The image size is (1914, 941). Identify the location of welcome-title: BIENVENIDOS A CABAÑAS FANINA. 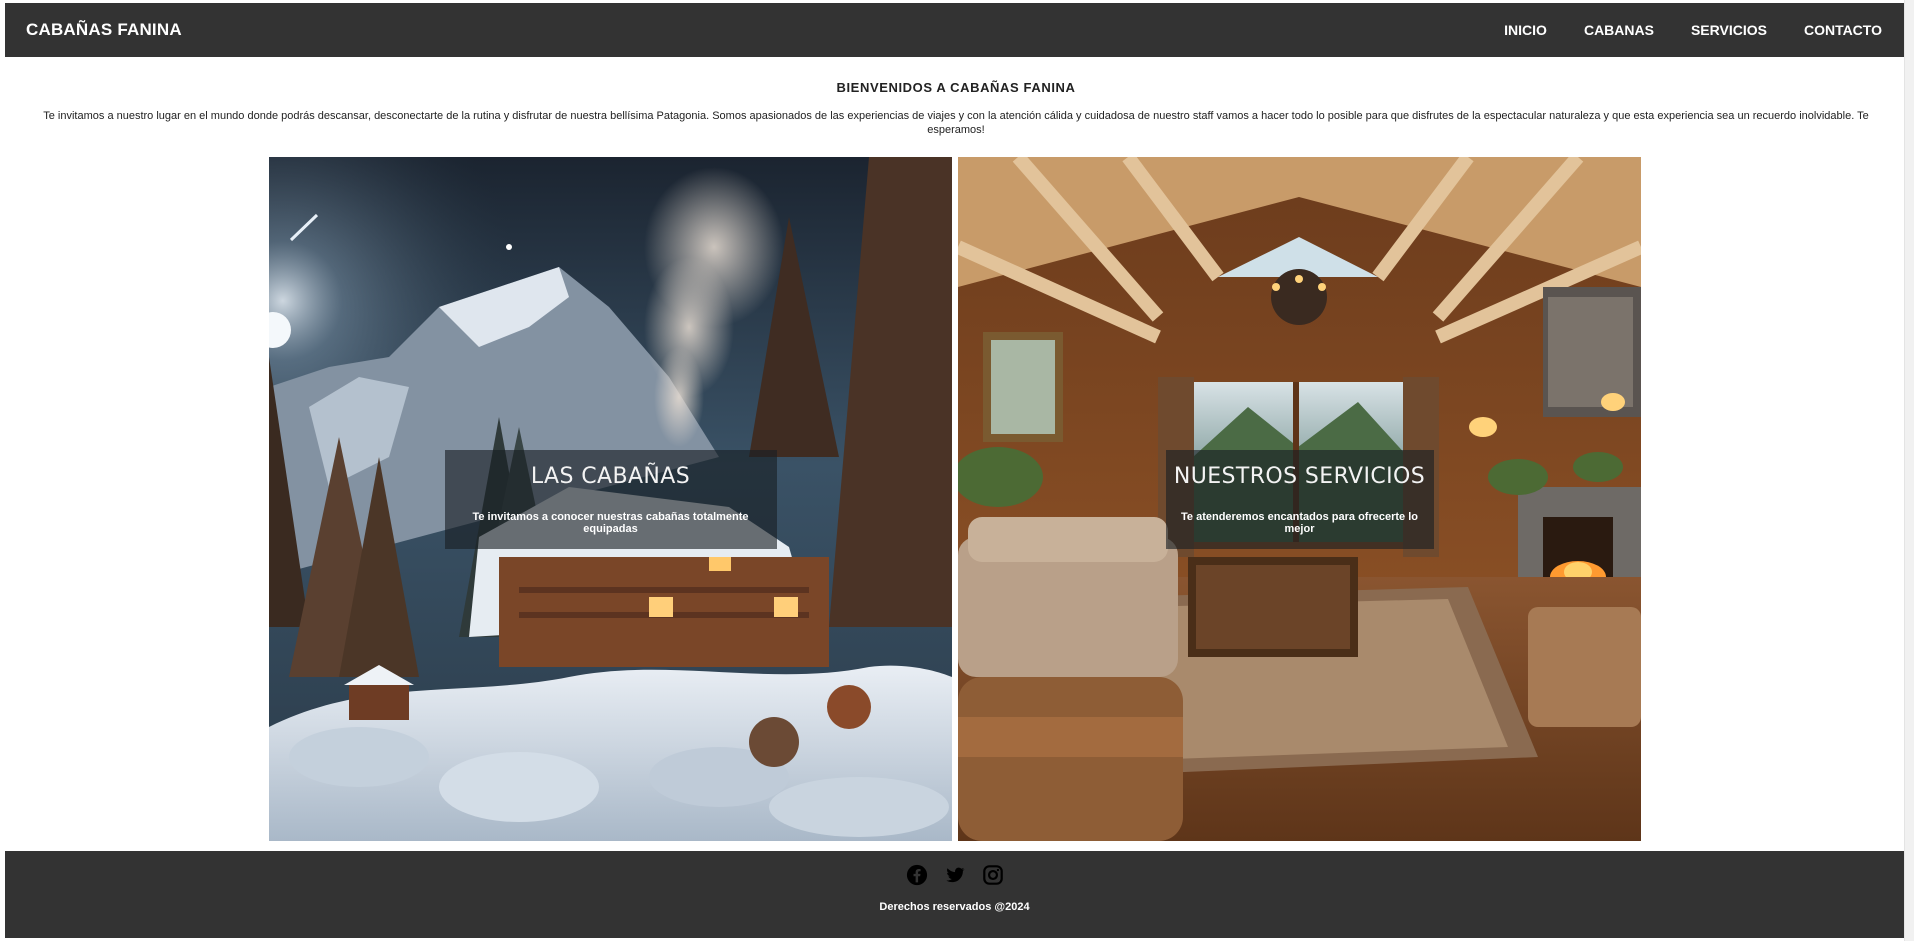
(956, 87).